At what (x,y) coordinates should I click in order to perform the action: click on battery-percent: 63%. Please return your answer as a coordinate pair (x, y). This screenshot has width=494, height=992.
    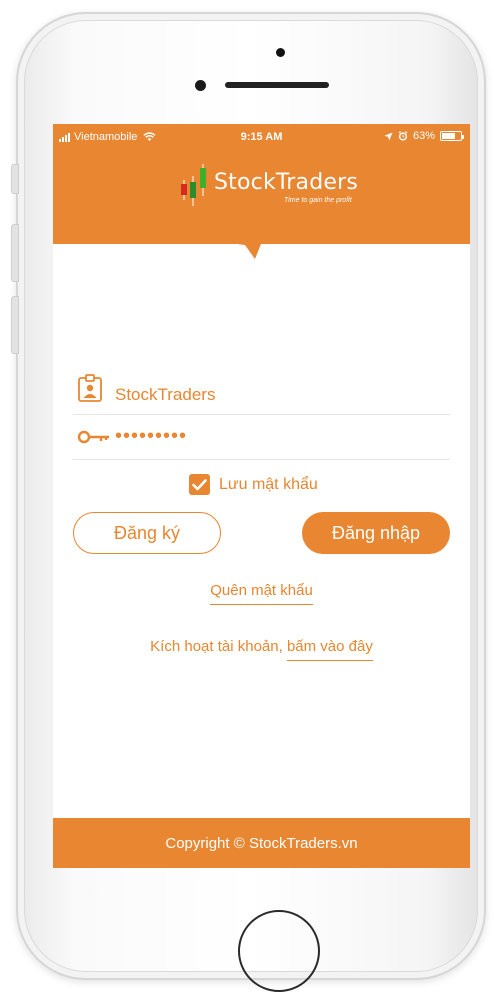
    Looking at the image, I should click on (423, 136).